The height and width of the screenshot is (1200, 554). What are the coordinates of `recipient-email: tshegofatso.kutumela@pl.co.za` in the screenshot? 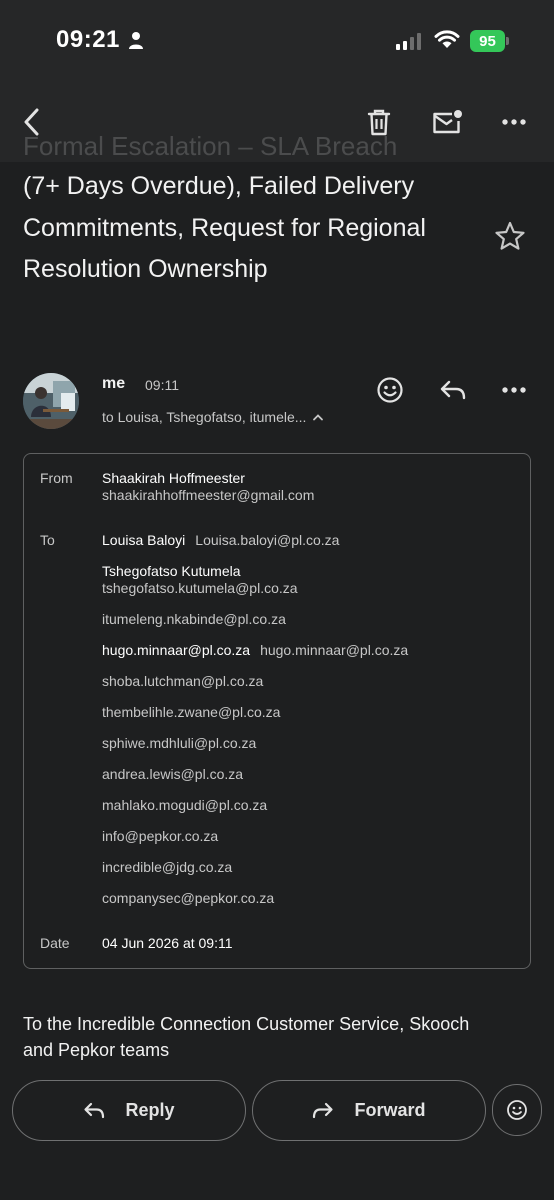 It's located at (200, 588).